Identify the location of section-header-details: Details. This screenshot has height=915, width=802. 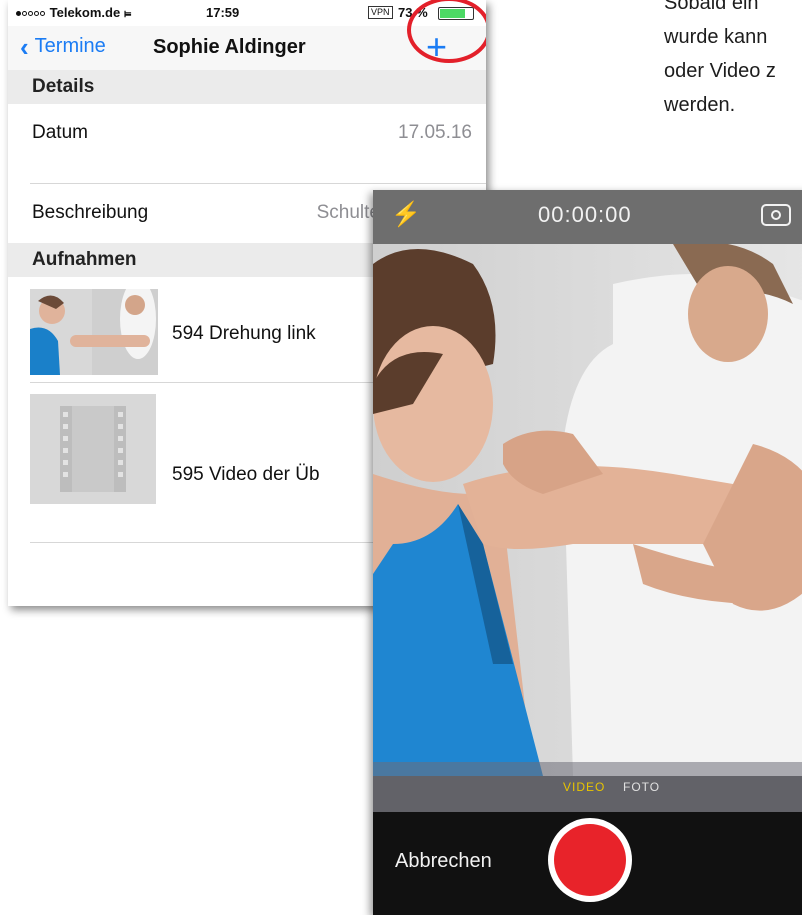
(247, 87).